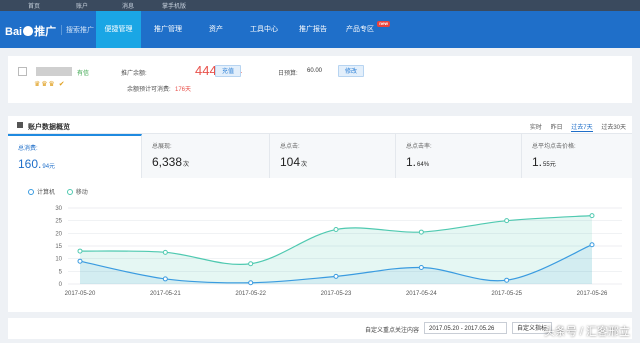 The image size is (640, 343). Describe the element at coordinates (365, 29) in the screenshot. I see `tab-products: 产品专区 new` at that location.